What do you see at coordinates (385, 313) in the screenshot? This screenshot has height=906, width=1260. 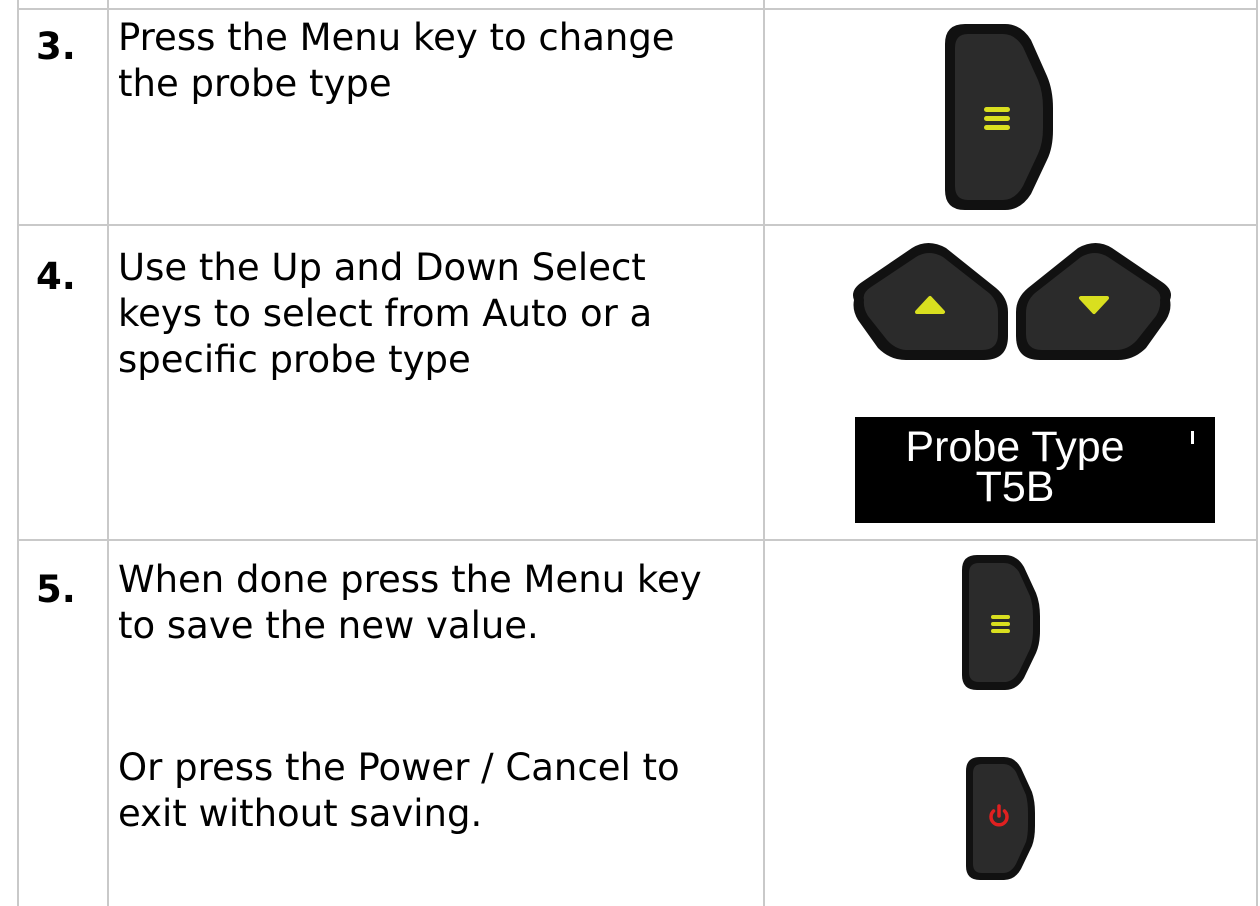 I see `step-instruction-line: keys to select from Auto or a` at bounding box center [385, 313].